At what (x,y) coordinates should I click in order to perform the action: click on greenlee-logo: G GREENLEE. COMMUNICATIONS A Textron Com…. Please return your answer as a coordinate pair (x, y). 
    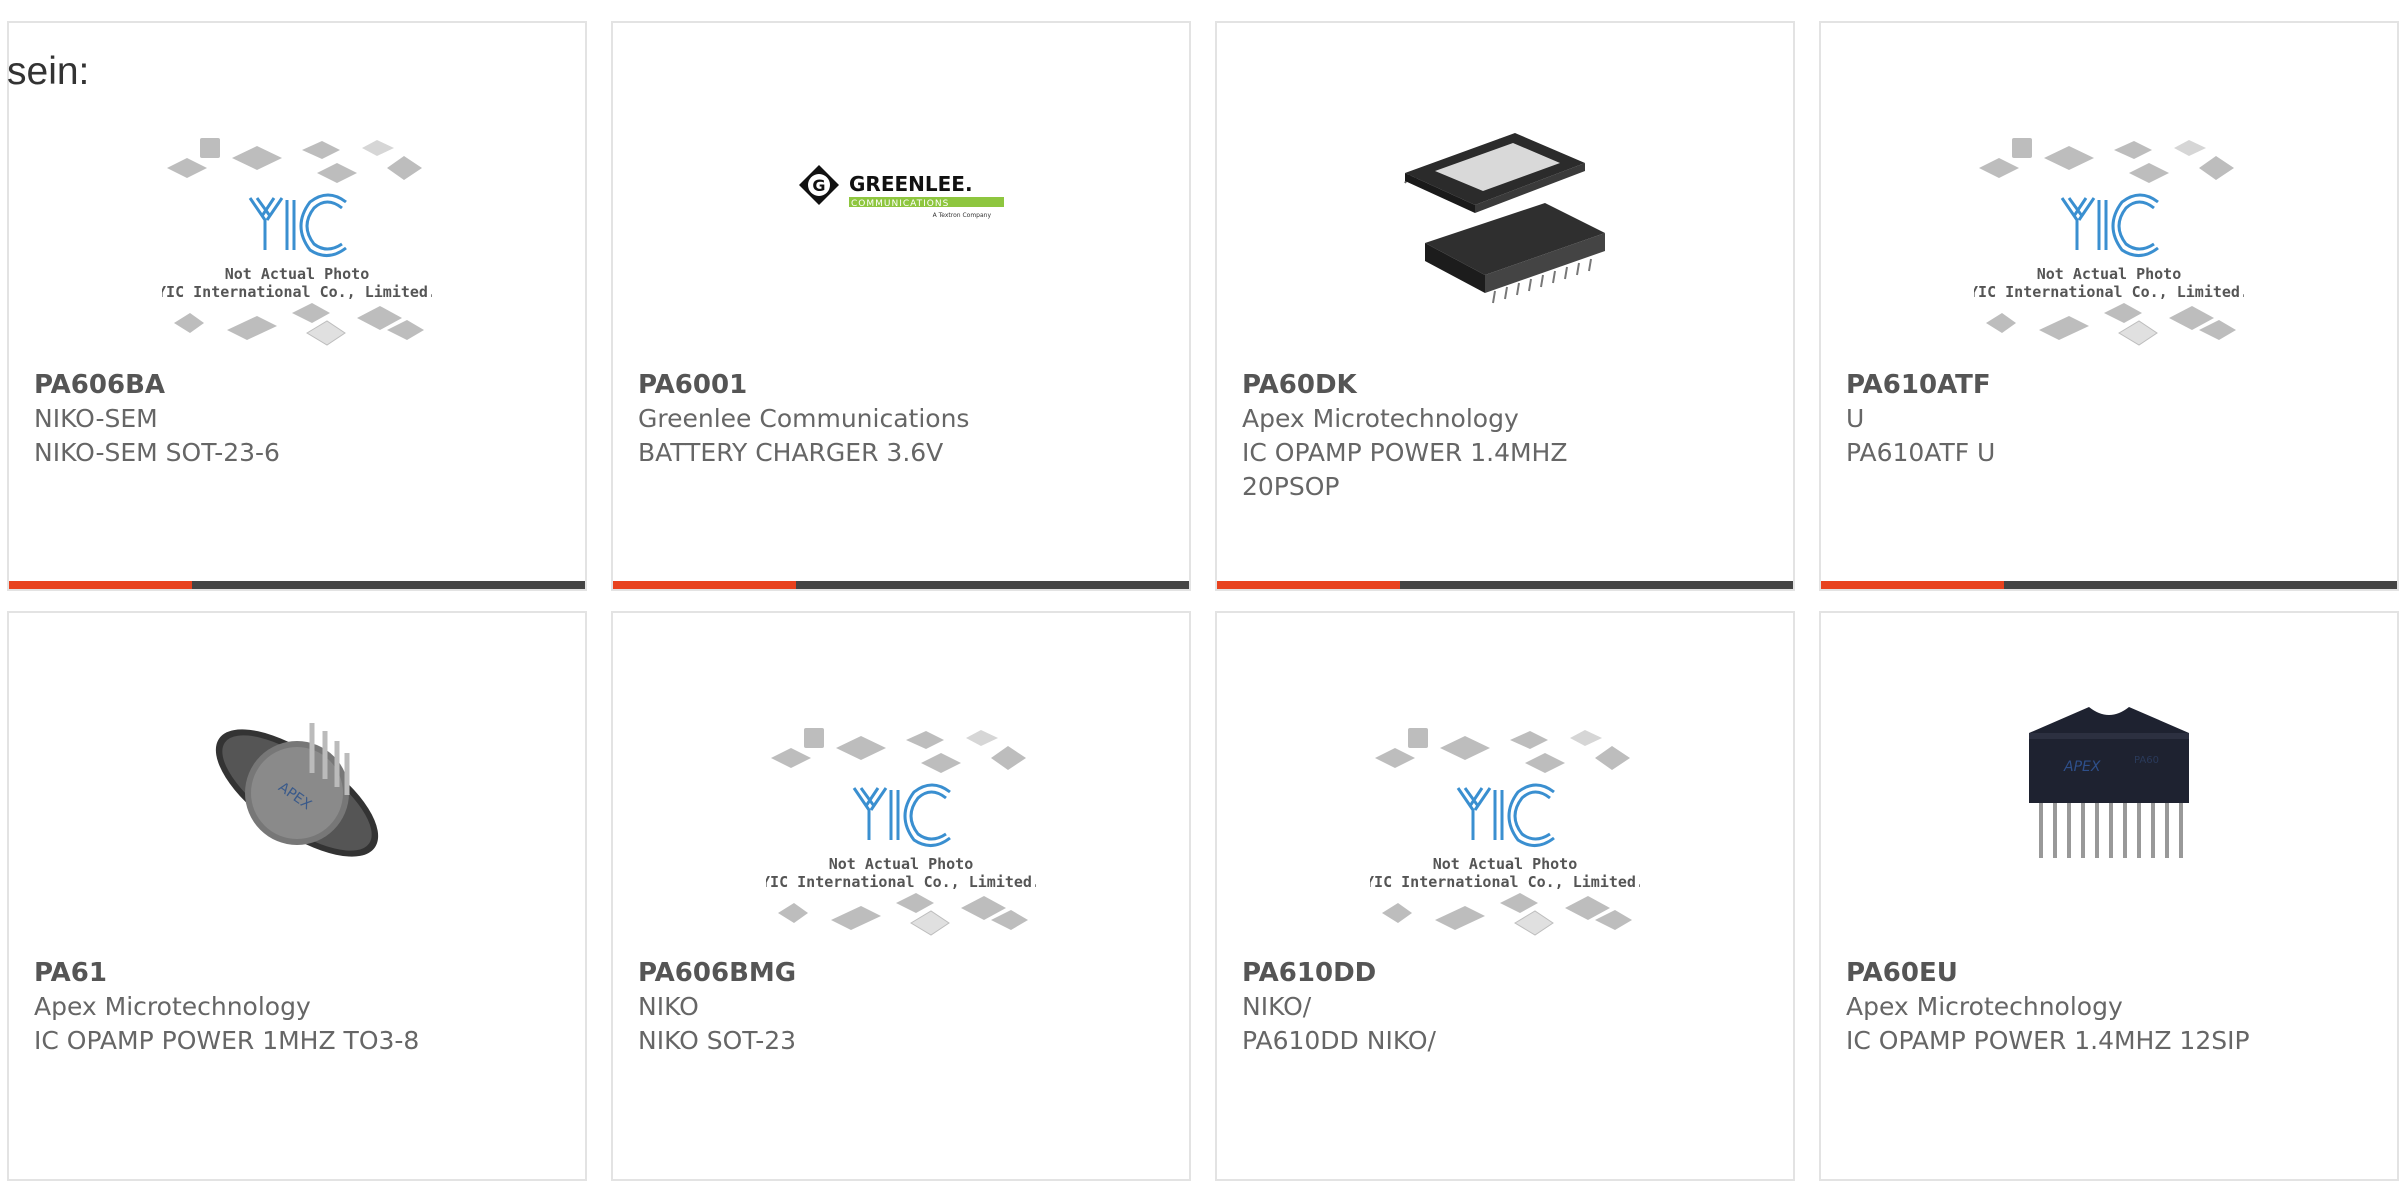
    Looking at the image, I should click on (901, 192).